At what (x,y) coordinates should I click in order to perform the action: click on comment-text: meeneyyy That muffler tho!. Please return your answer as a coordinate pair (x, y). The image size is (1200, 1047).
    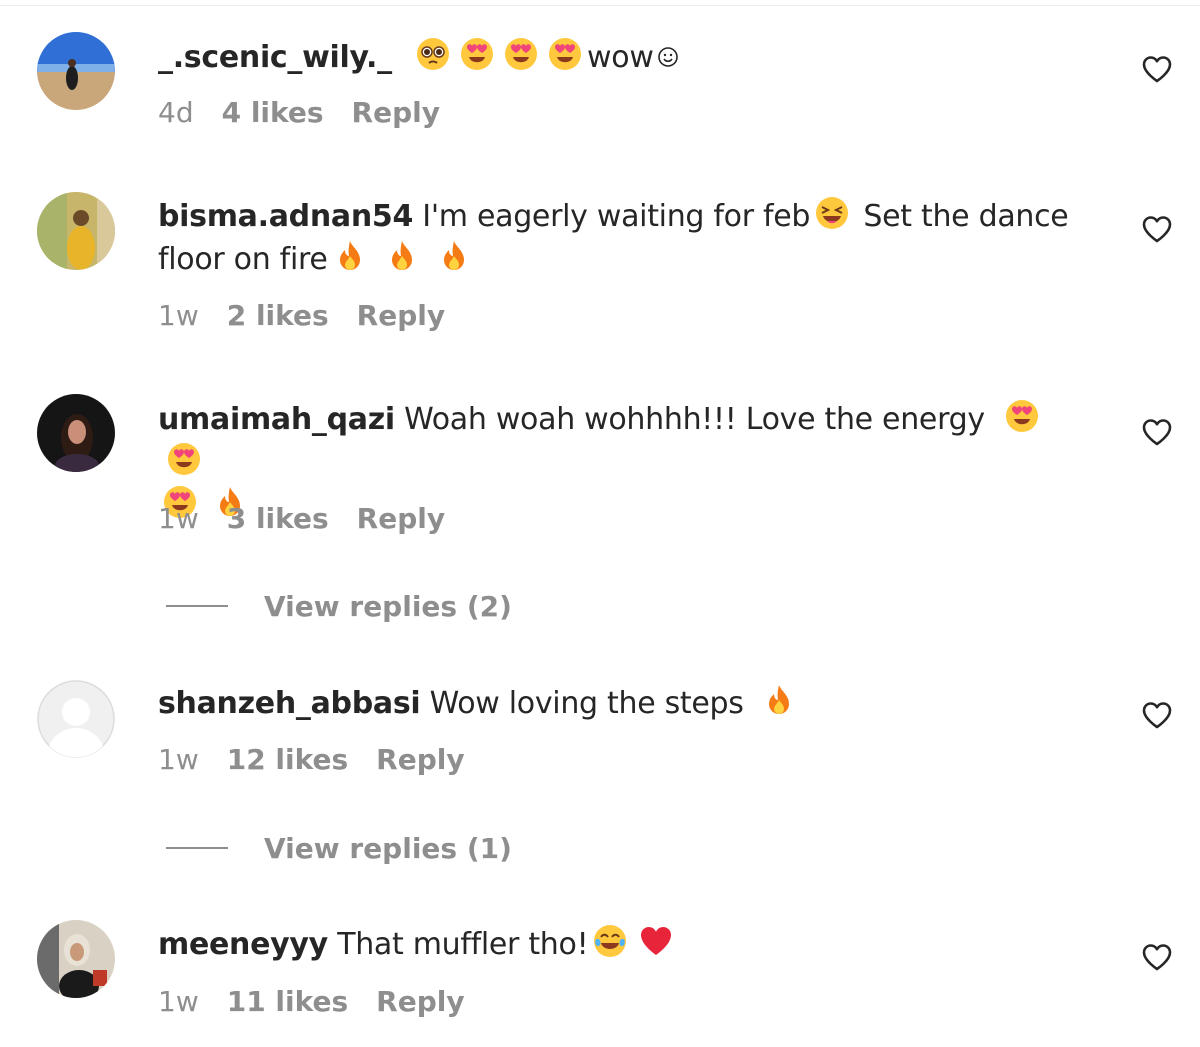
    Looking at the image, I should click on (618, 944).